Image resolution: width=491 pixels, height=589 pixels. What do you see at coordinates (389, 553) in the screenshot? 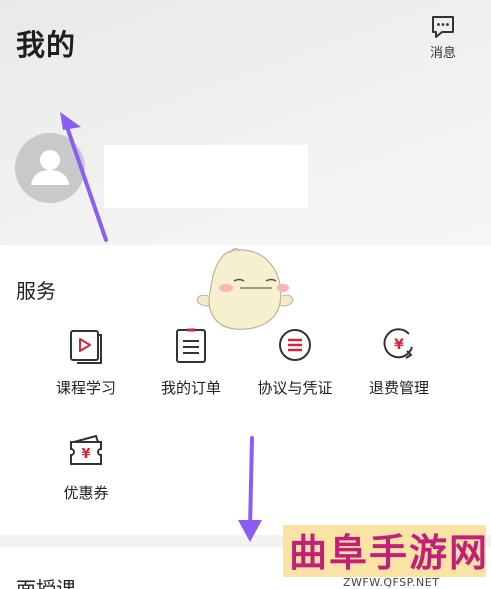
I see `watermark-text: 曲阜手游网` at bounding box center [389, 553].